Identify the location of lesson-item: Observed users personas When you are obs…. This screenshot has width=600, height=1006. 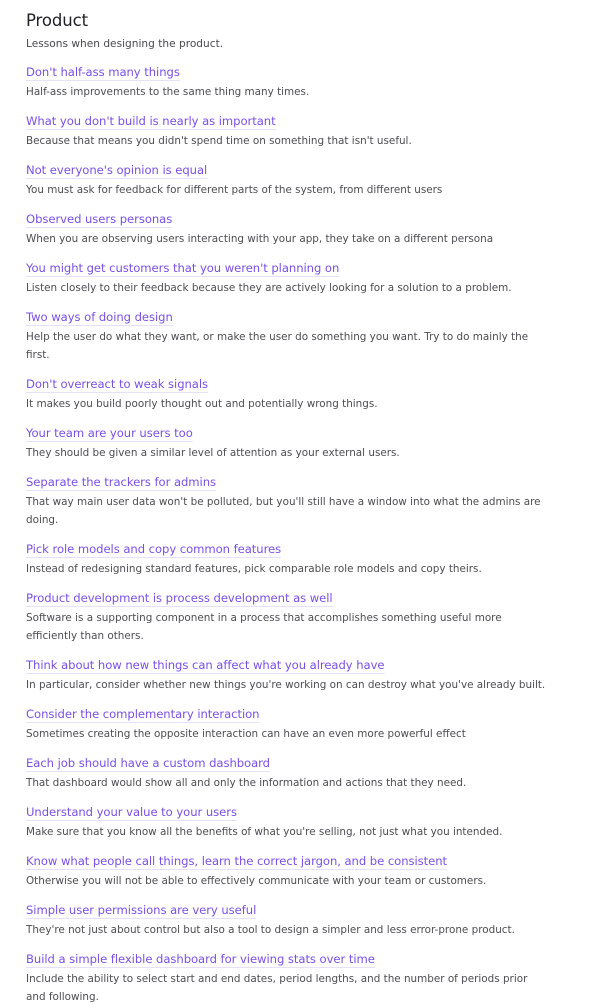
(300, 228).